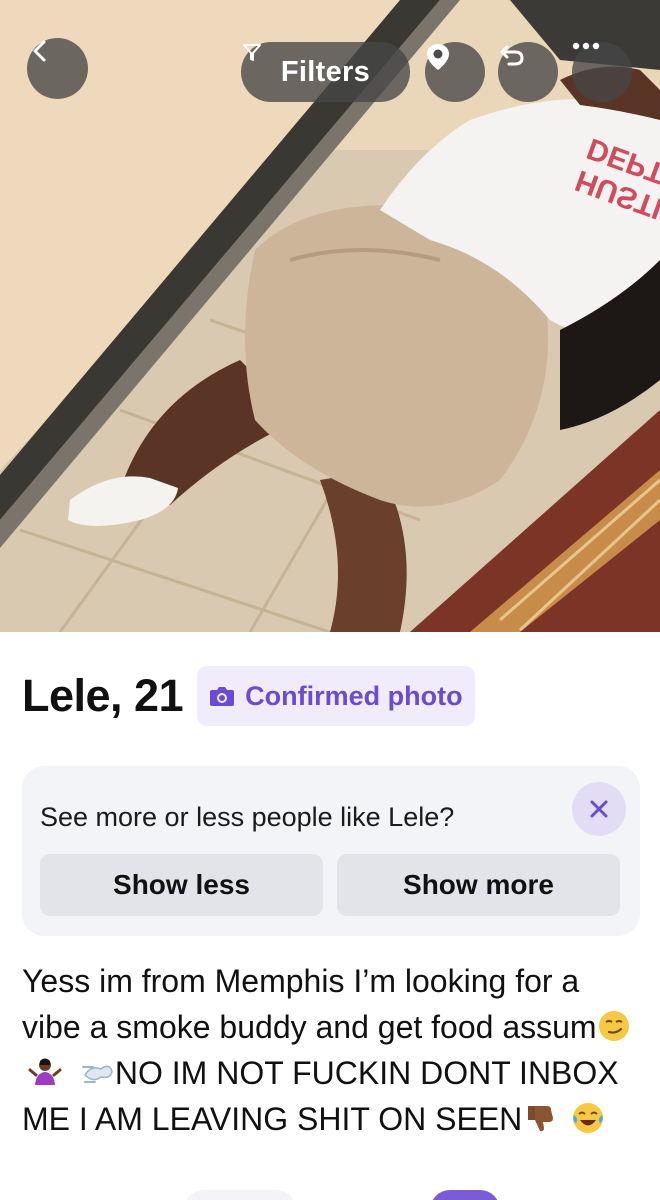  What do you see at coordinates (541, 1119) in the screenshot?
I see `thumbs-down-icon` at bounding box center [541, 1119].